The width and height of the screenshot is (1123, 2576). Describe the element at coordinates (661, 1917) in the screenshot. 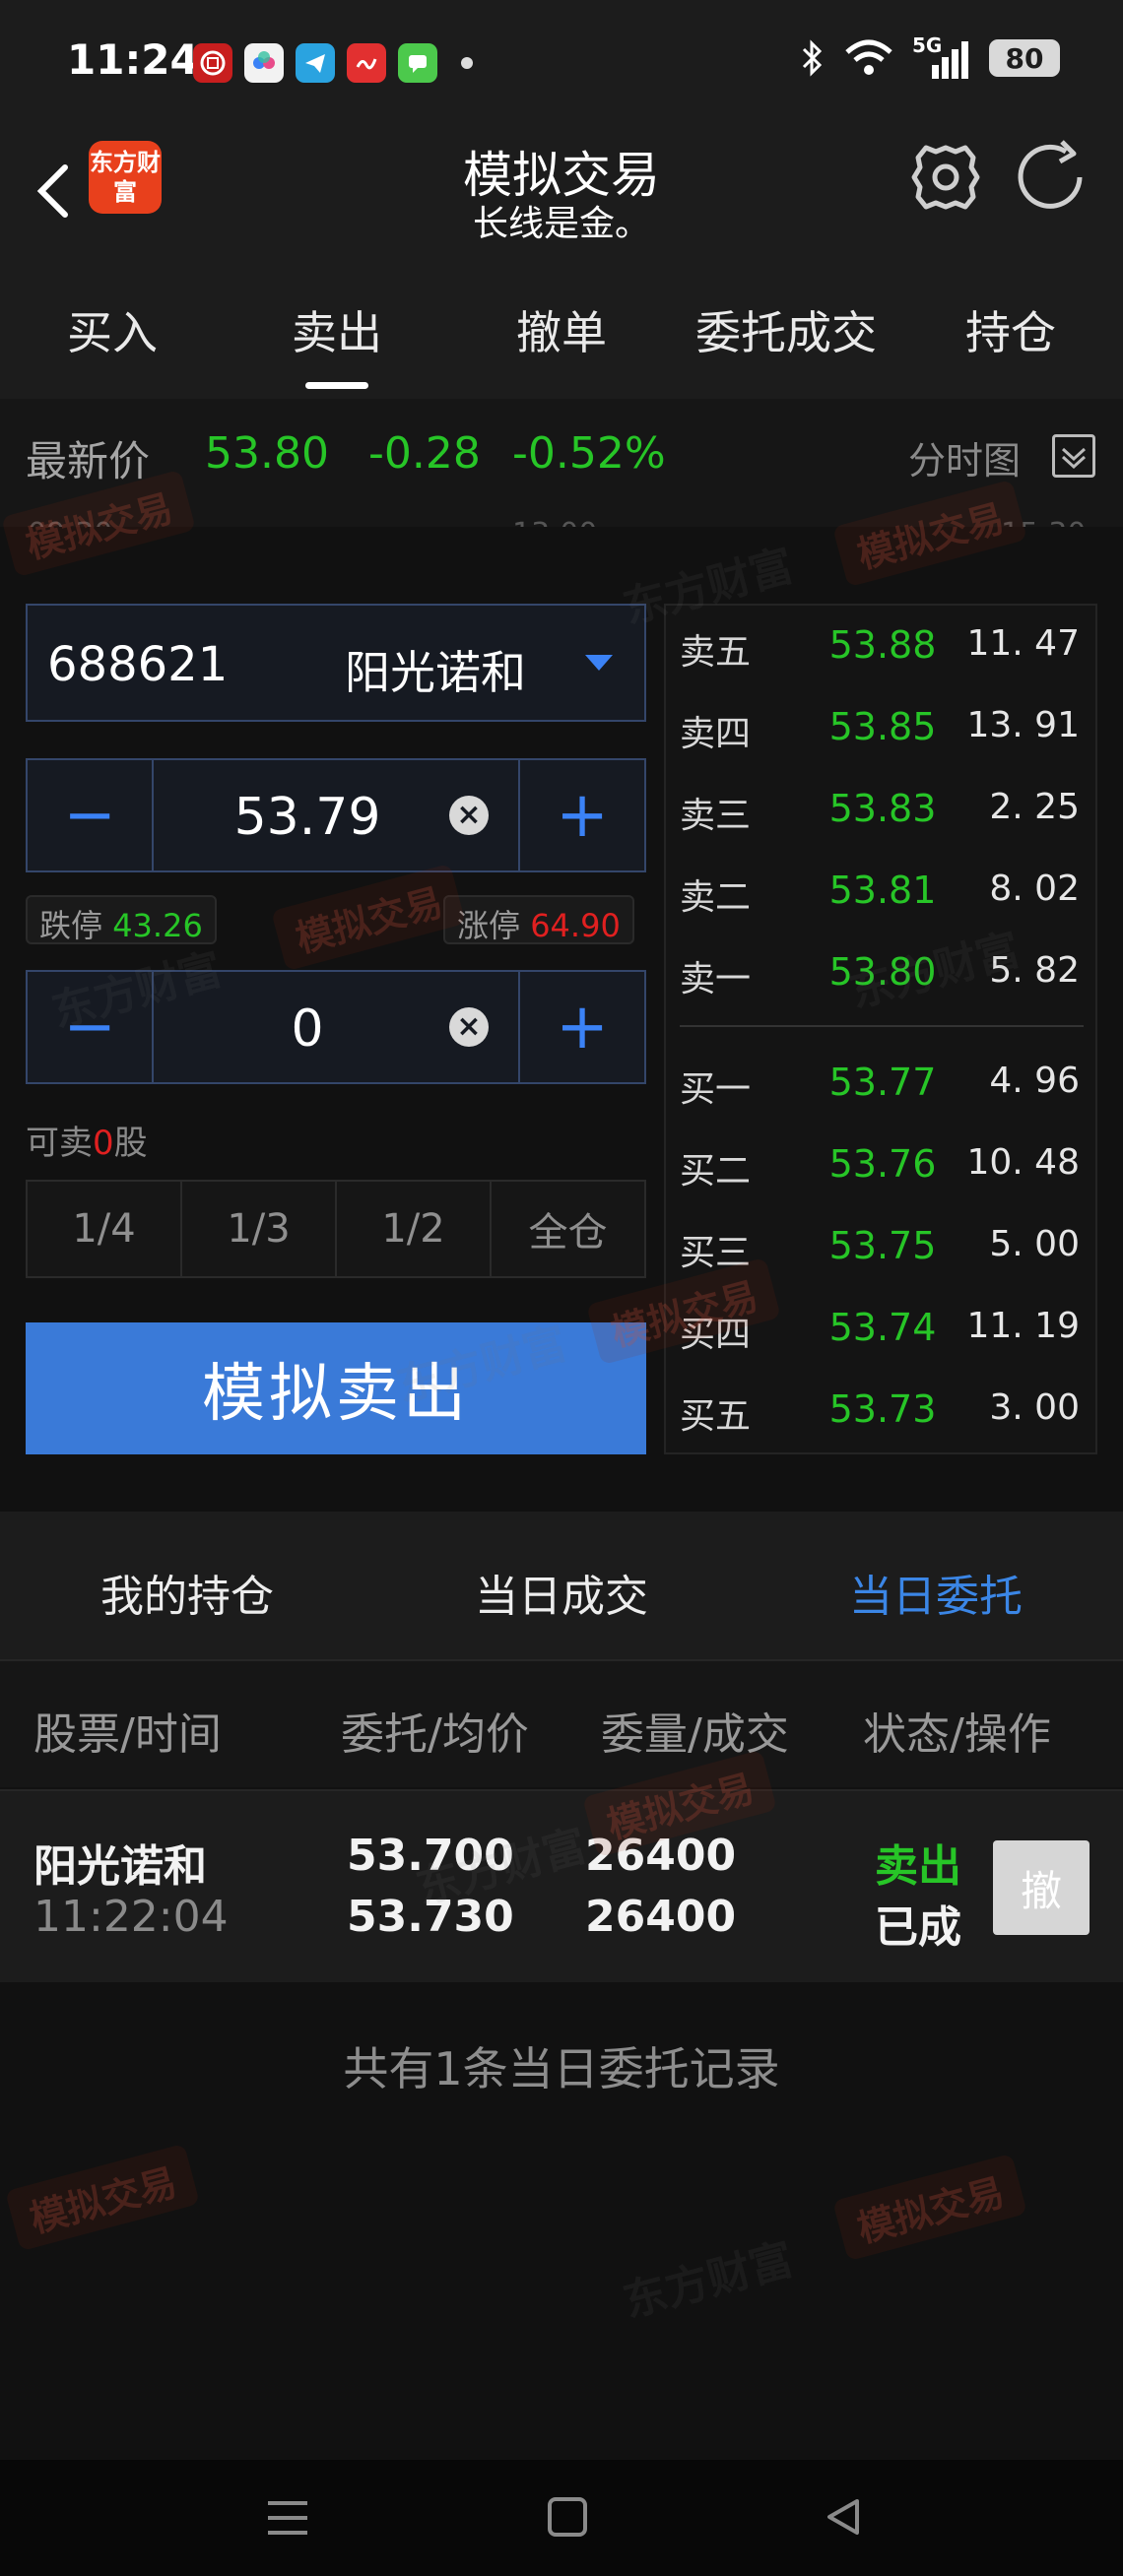

I see `row-filled-qty: 26400` at that location.